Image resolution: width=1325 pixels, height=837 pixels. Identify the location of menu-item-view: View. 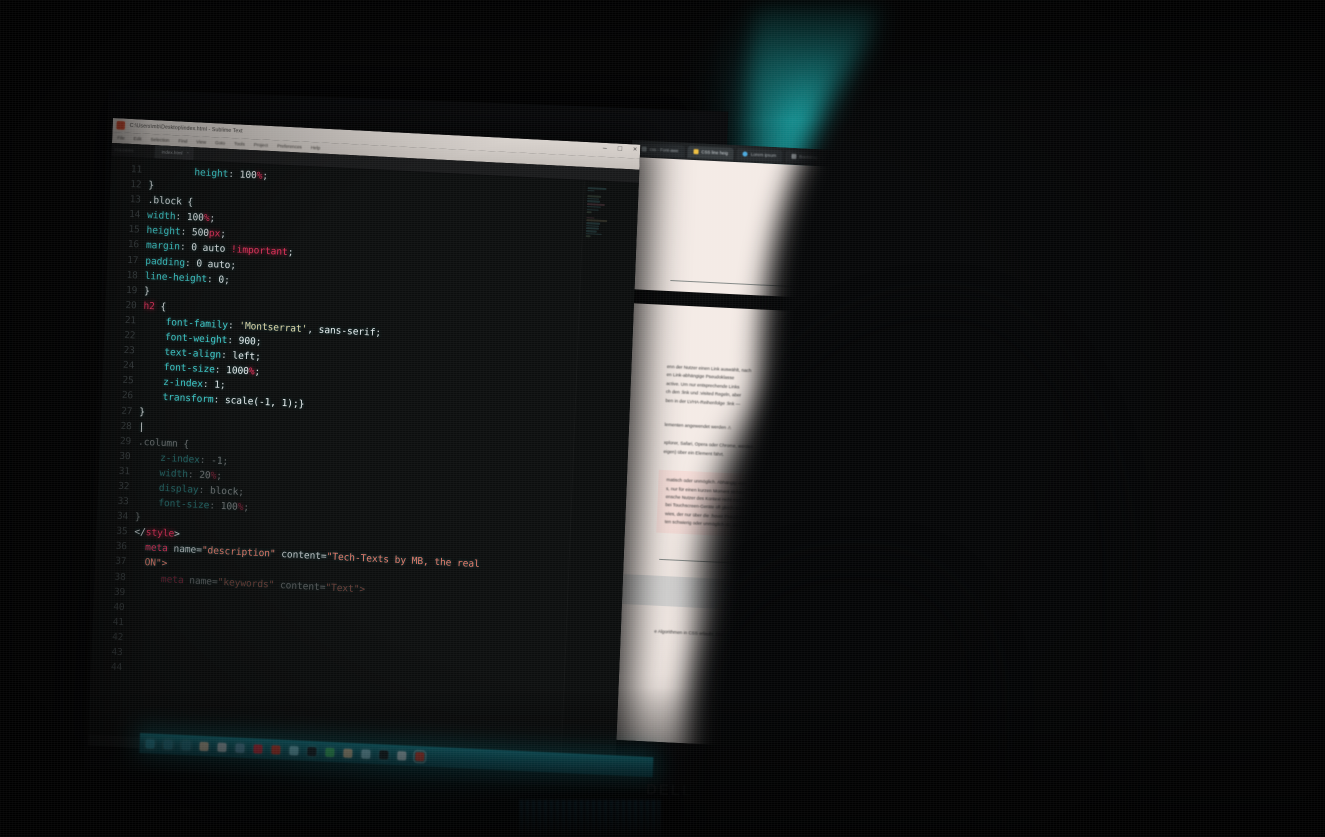
(201, 141).